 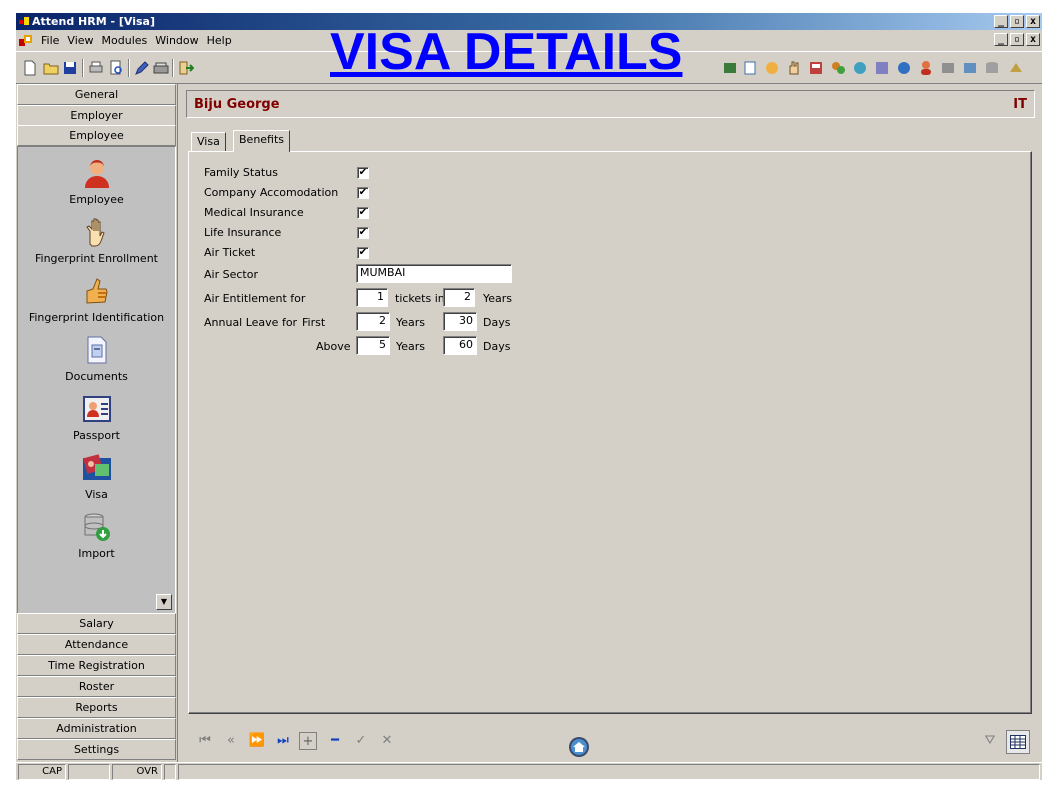 I want to click on nav-roster: Roster, so click(x=96, y=686).